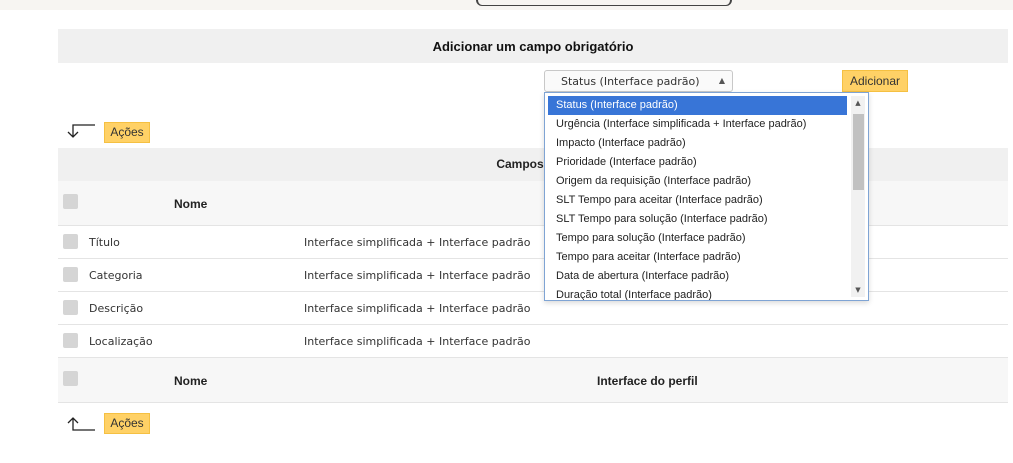 The height and width of the screenshot is (463, 1013). Describe the element at coordinates (116, 308) in the screenshot. I see `row-name: Descrição` at that location.